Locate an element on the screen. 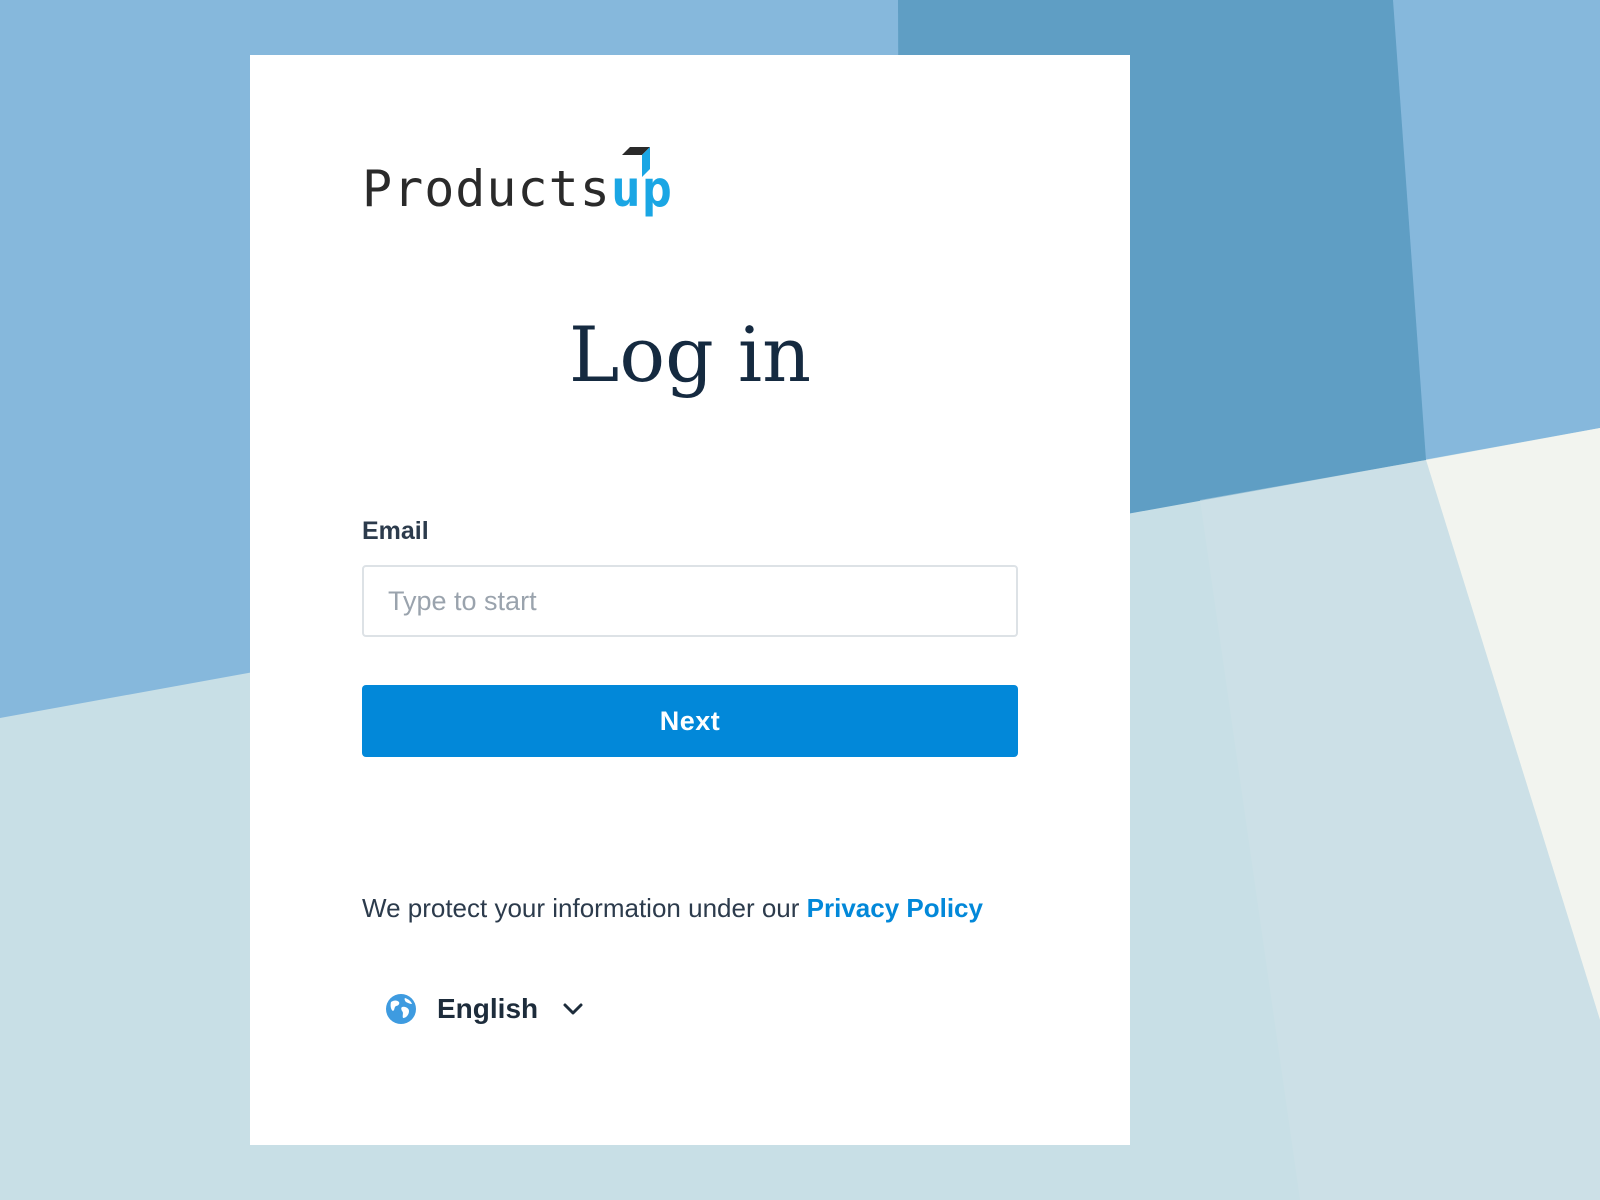  language-label: English is located at coordinates (488, 1008).